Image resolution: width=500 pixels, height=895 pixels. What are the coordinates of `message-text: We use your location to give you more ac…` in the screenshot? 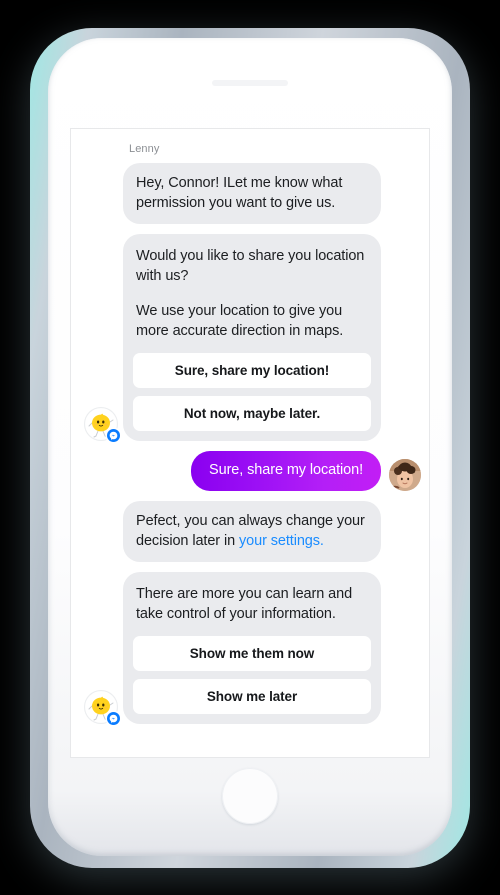 It's located at (240, 321).